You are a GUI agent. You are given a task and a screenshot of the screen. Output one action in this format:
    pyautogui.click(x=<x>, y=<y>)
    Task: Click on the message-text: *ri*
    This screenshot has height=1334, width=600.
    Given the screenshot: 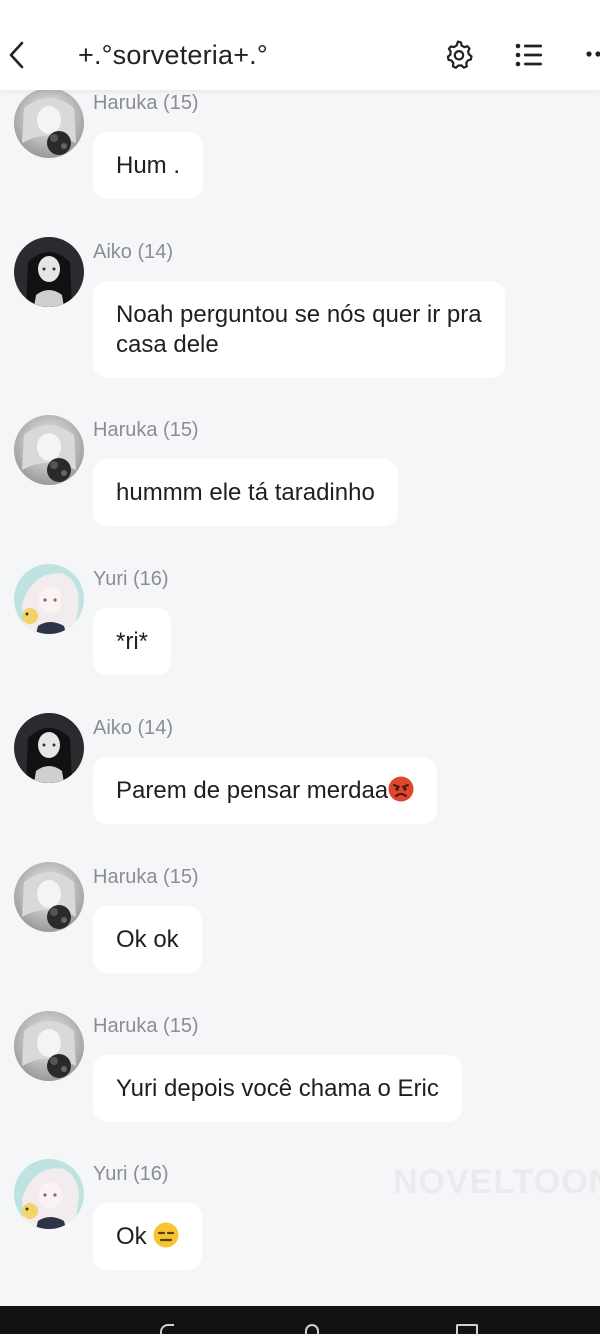 What is the action you would take?
    pyautogui.click(x=132, y=641)
    